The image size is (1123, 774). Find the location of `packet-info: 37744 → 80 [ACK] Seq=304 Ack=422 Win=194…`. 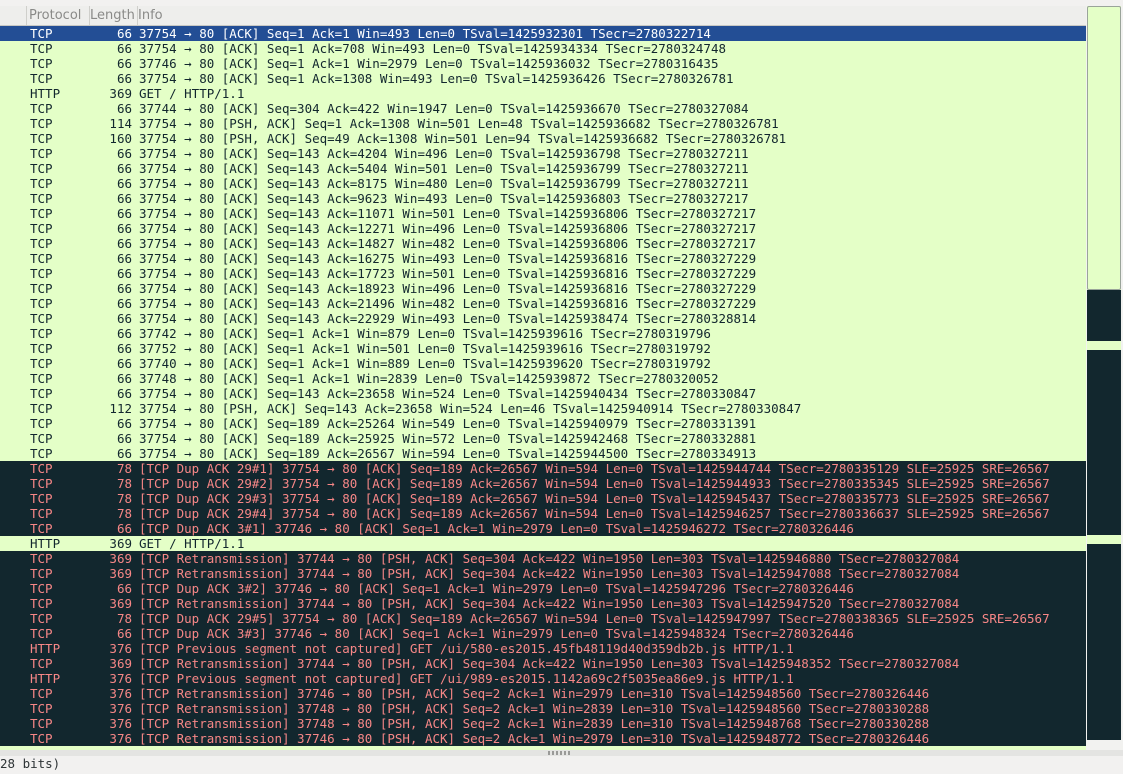

packet-info: 37744 → 80 [ACK] Seq=304 Ack=422 Win=194… is located at coordinates (444, 108).